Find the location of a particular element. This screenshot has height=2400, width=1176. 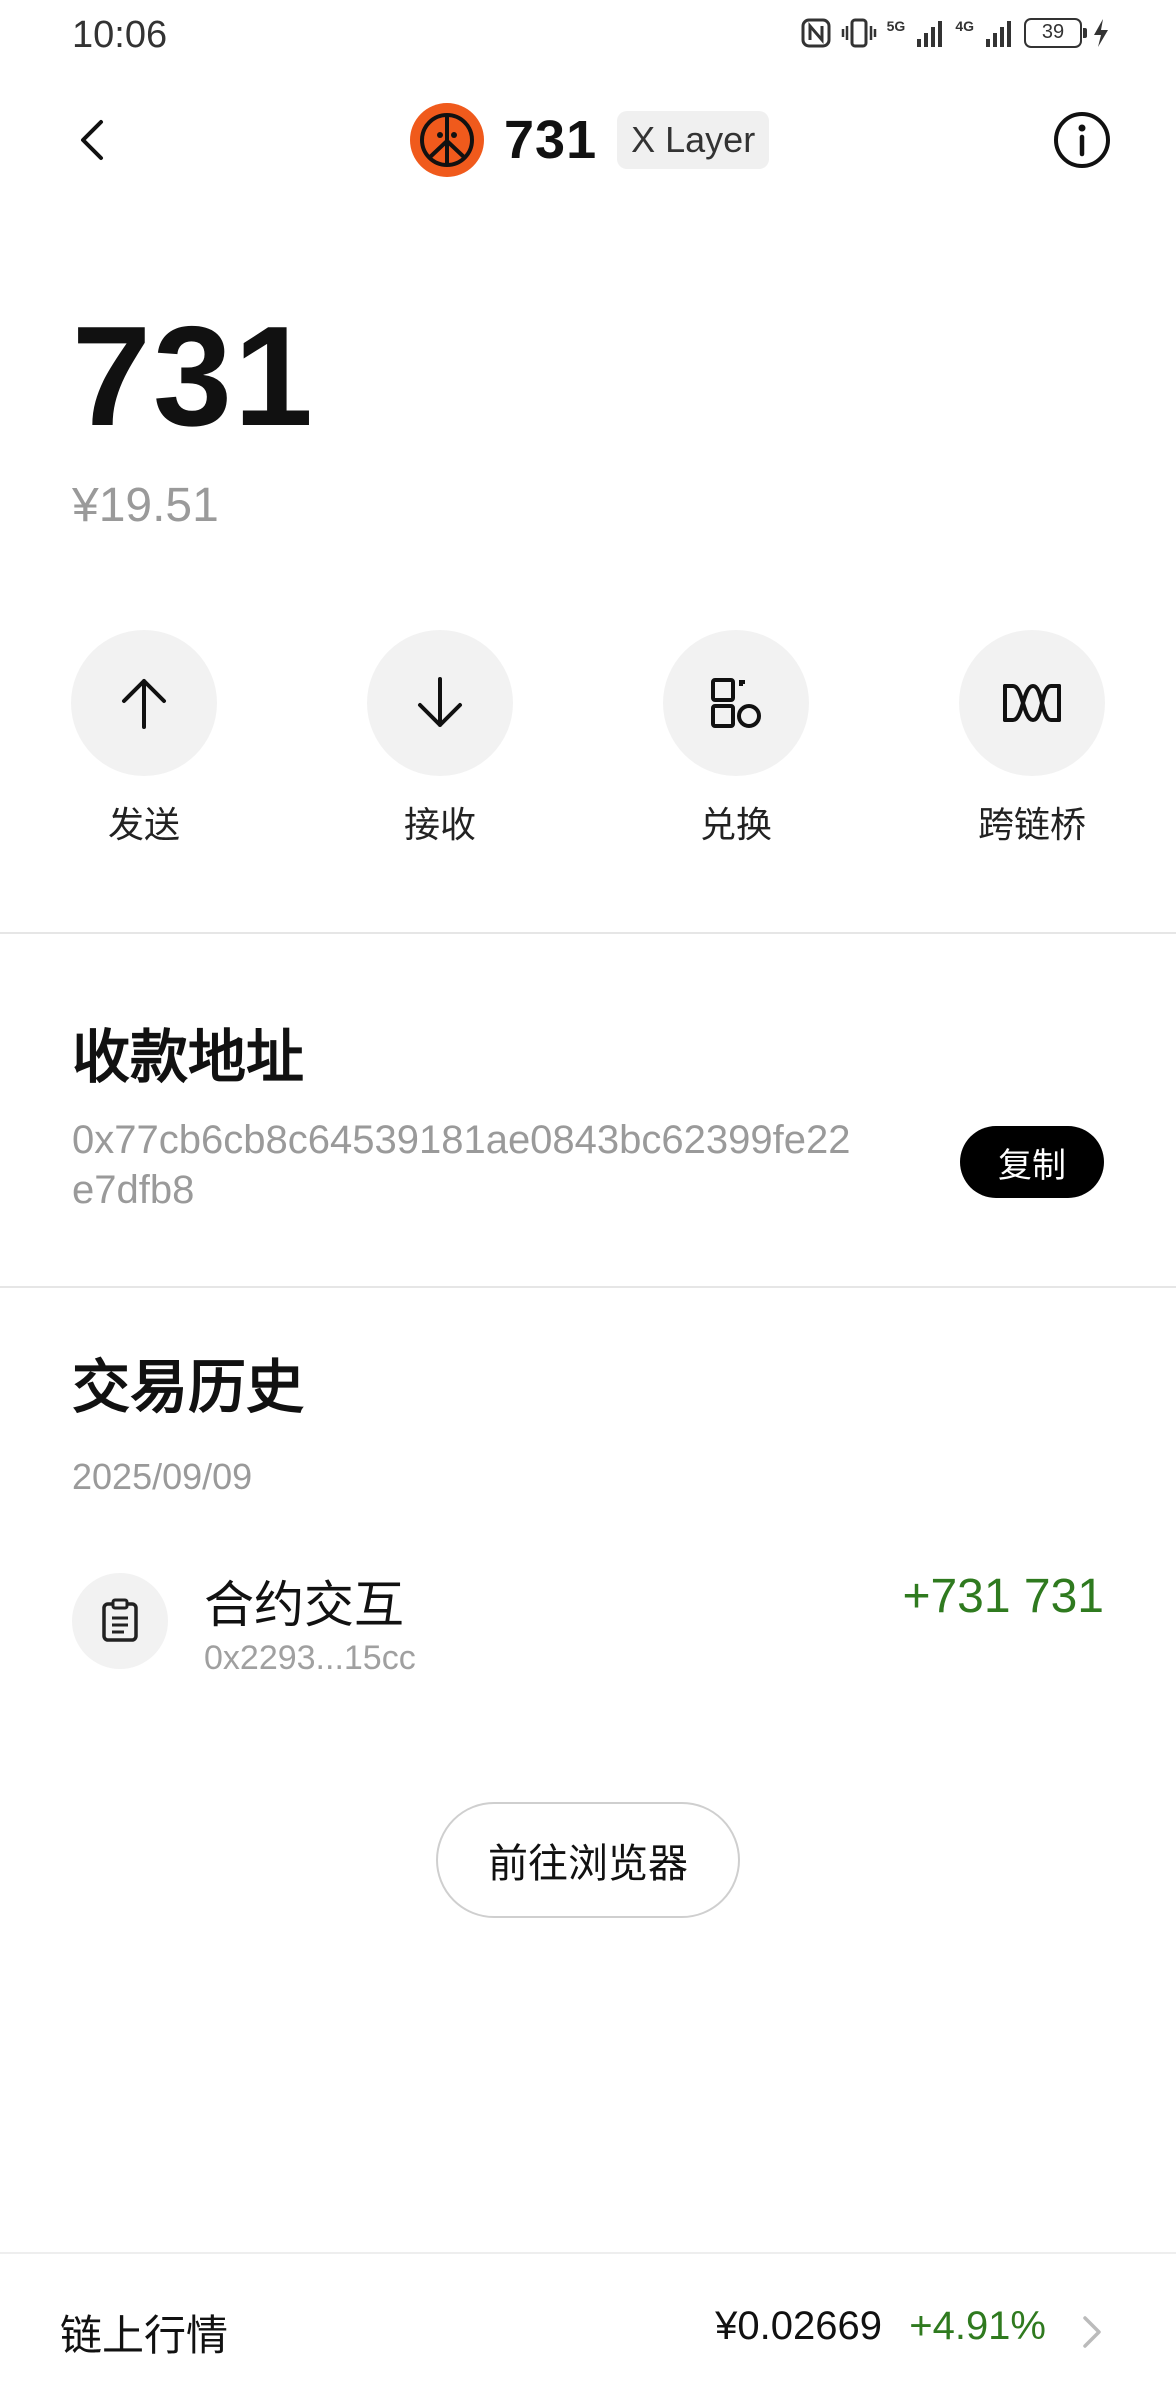

back-button is located at coordinates (92, 140).